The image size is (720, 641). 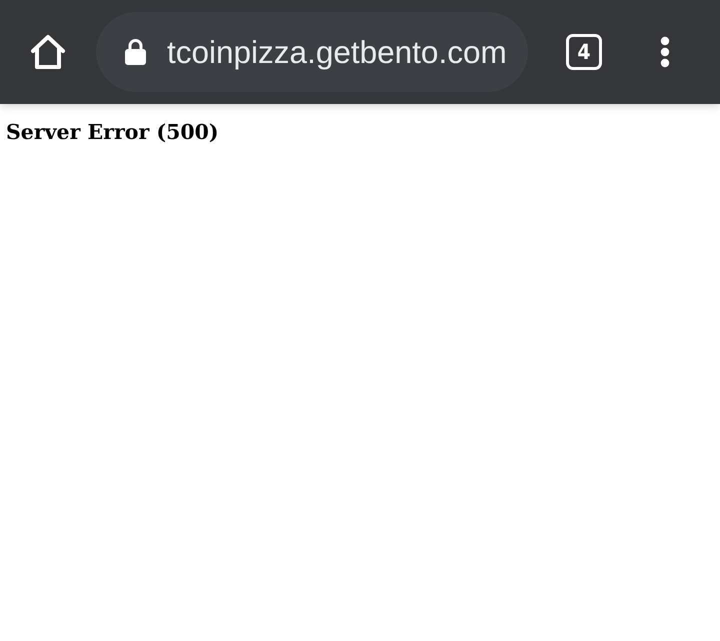 I want to click on menu-button, so click(x=665, y=52).